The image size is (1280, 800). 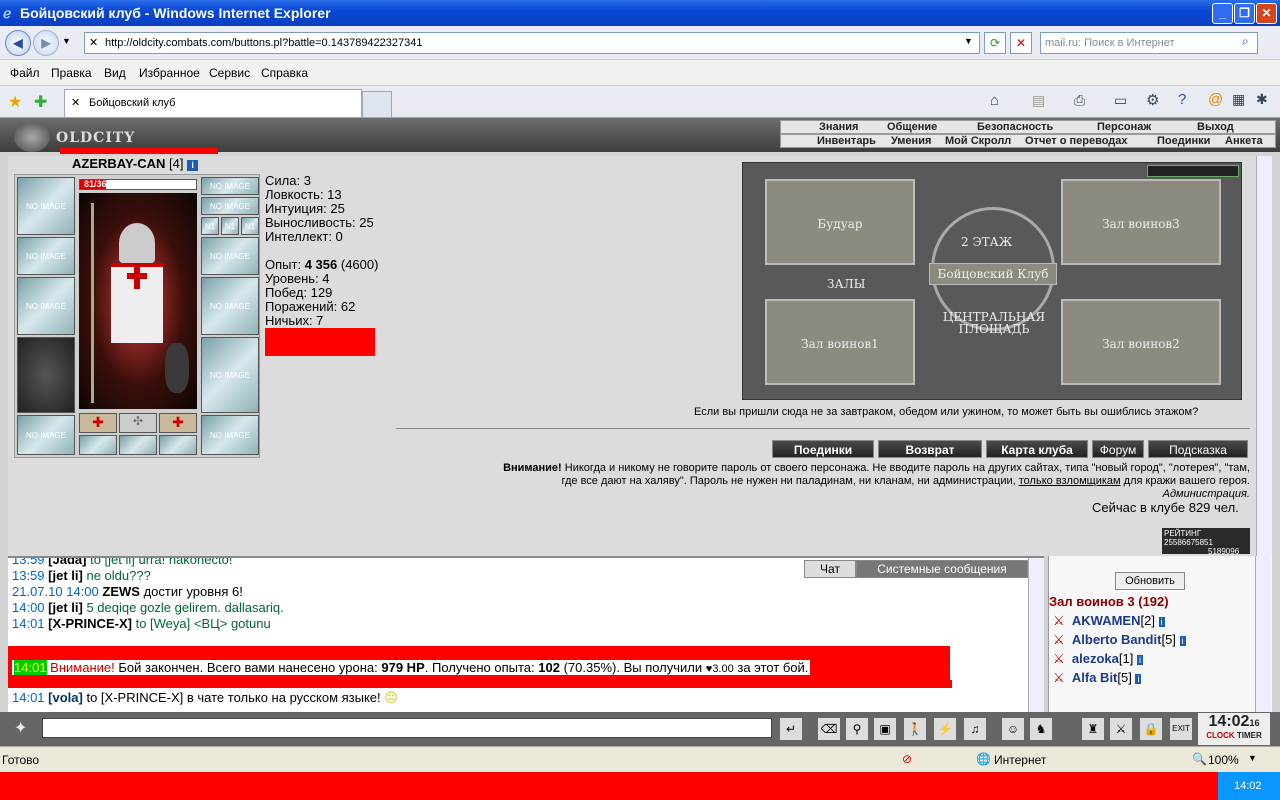 I want to click on user-name: Alberto Bandit, so click(x=1117, y=639).